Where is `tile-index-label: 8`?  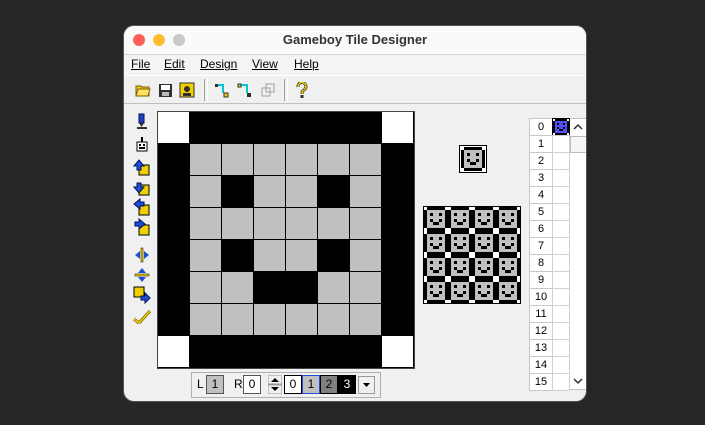 tile-index-label: 8 is located at coordinates (541, 263).